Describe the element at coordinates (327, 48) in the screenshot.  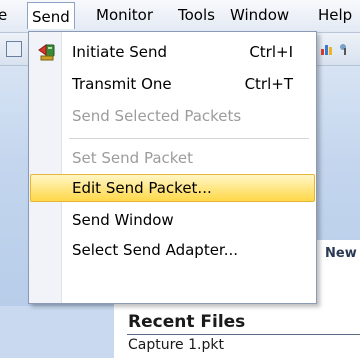
I see `chart-icon` at that location.